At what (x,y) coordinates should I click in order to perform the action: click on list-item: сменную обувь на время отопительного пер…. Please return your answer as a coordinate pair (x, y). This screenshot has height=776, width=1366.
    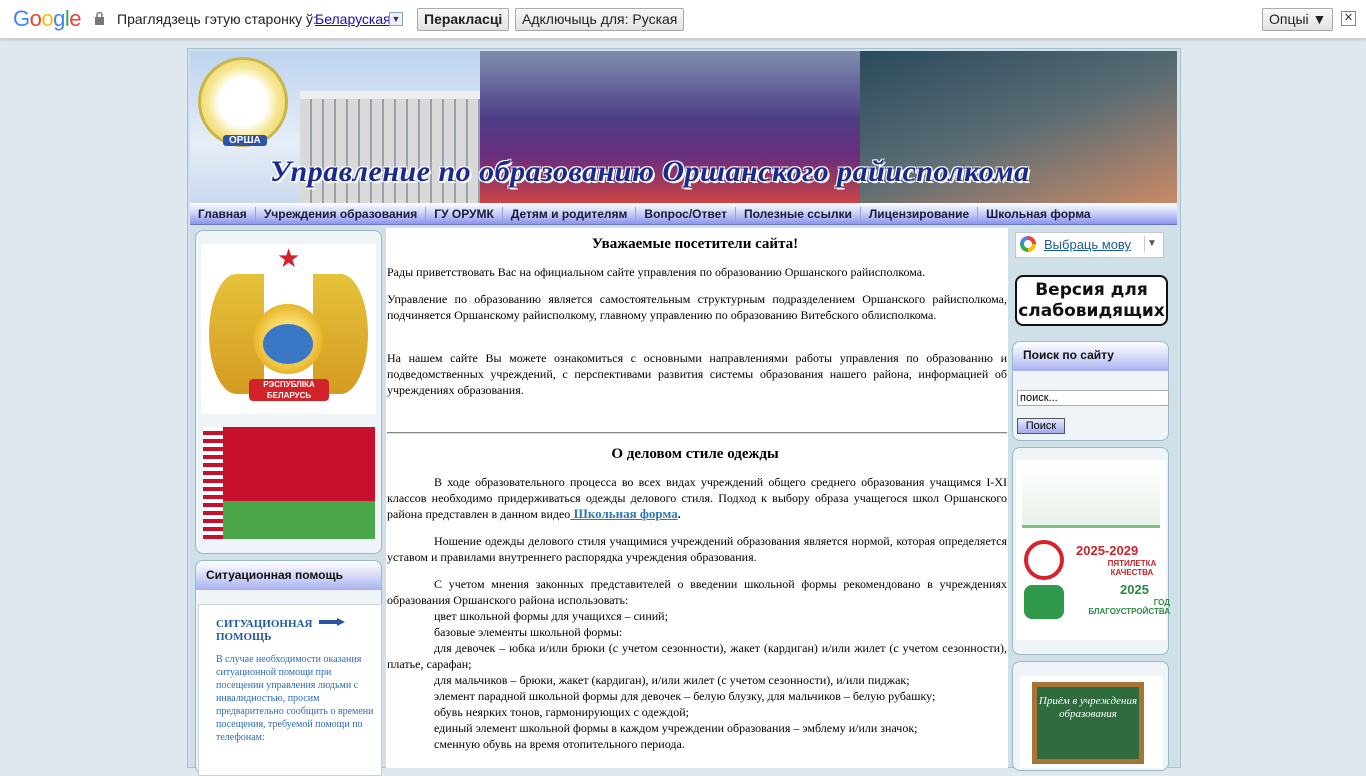
    Looking at the image, I should click on (559, 744).